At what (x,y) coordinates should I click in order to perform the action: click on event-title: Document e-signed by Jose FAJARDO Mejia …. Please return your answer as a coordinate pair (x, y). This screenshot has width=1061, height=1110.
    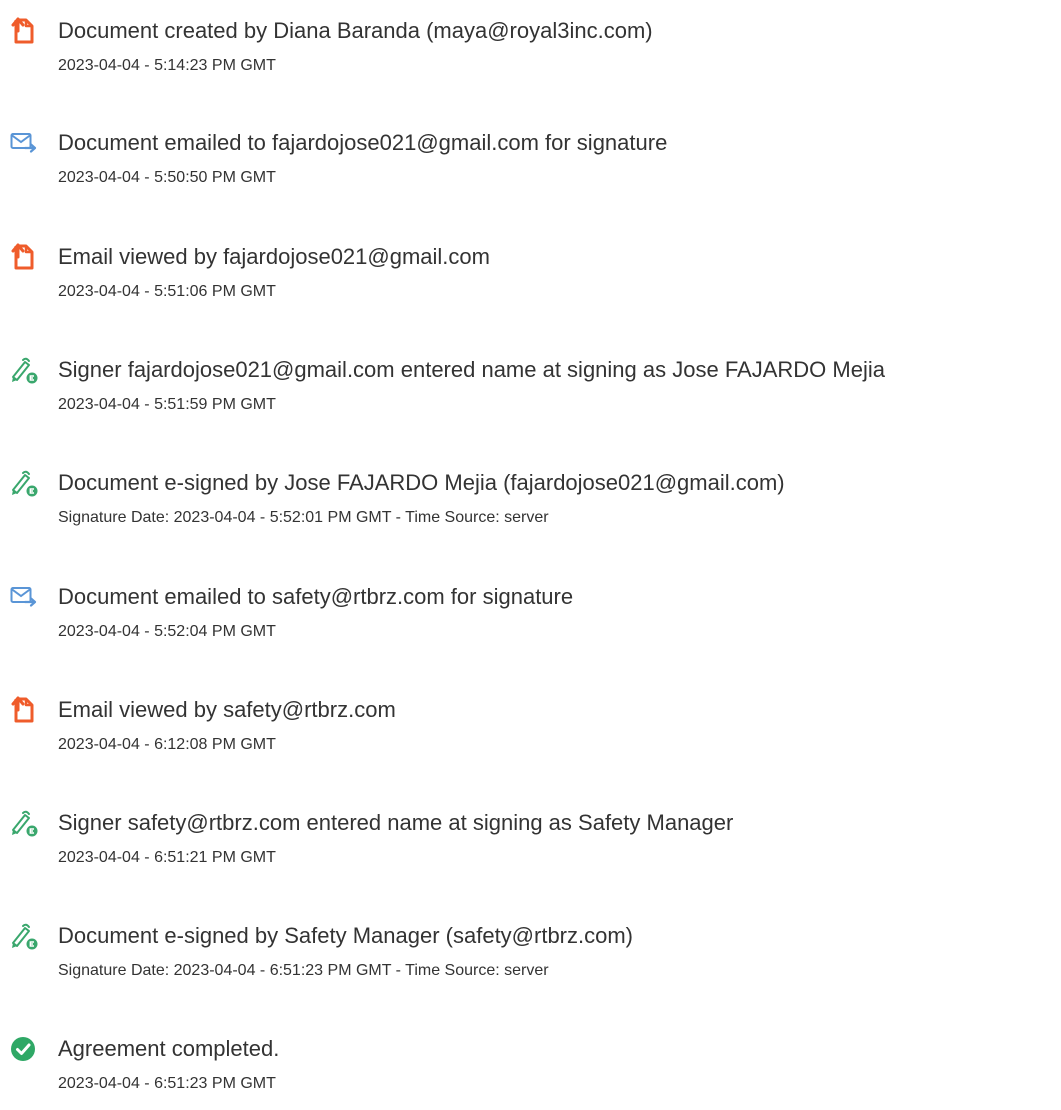
    Looking at the image, I should click on (421, 482).